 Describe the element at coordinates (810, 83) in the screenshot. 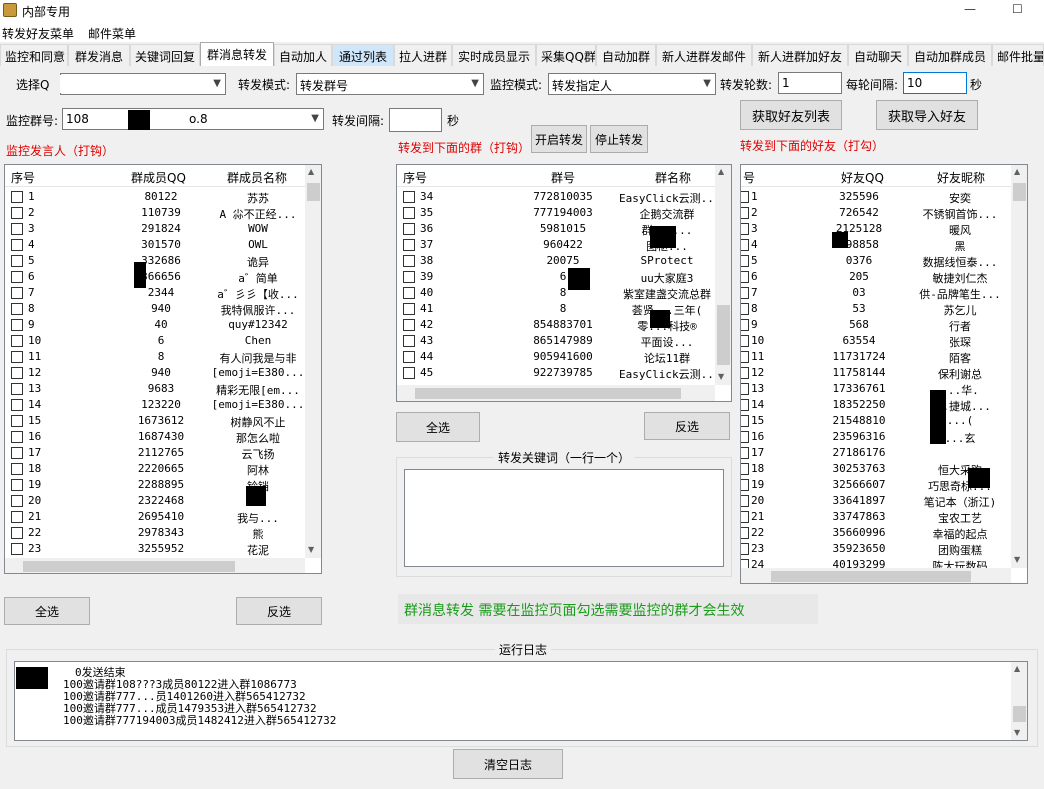

I see `rounds-input: 1` at that location.